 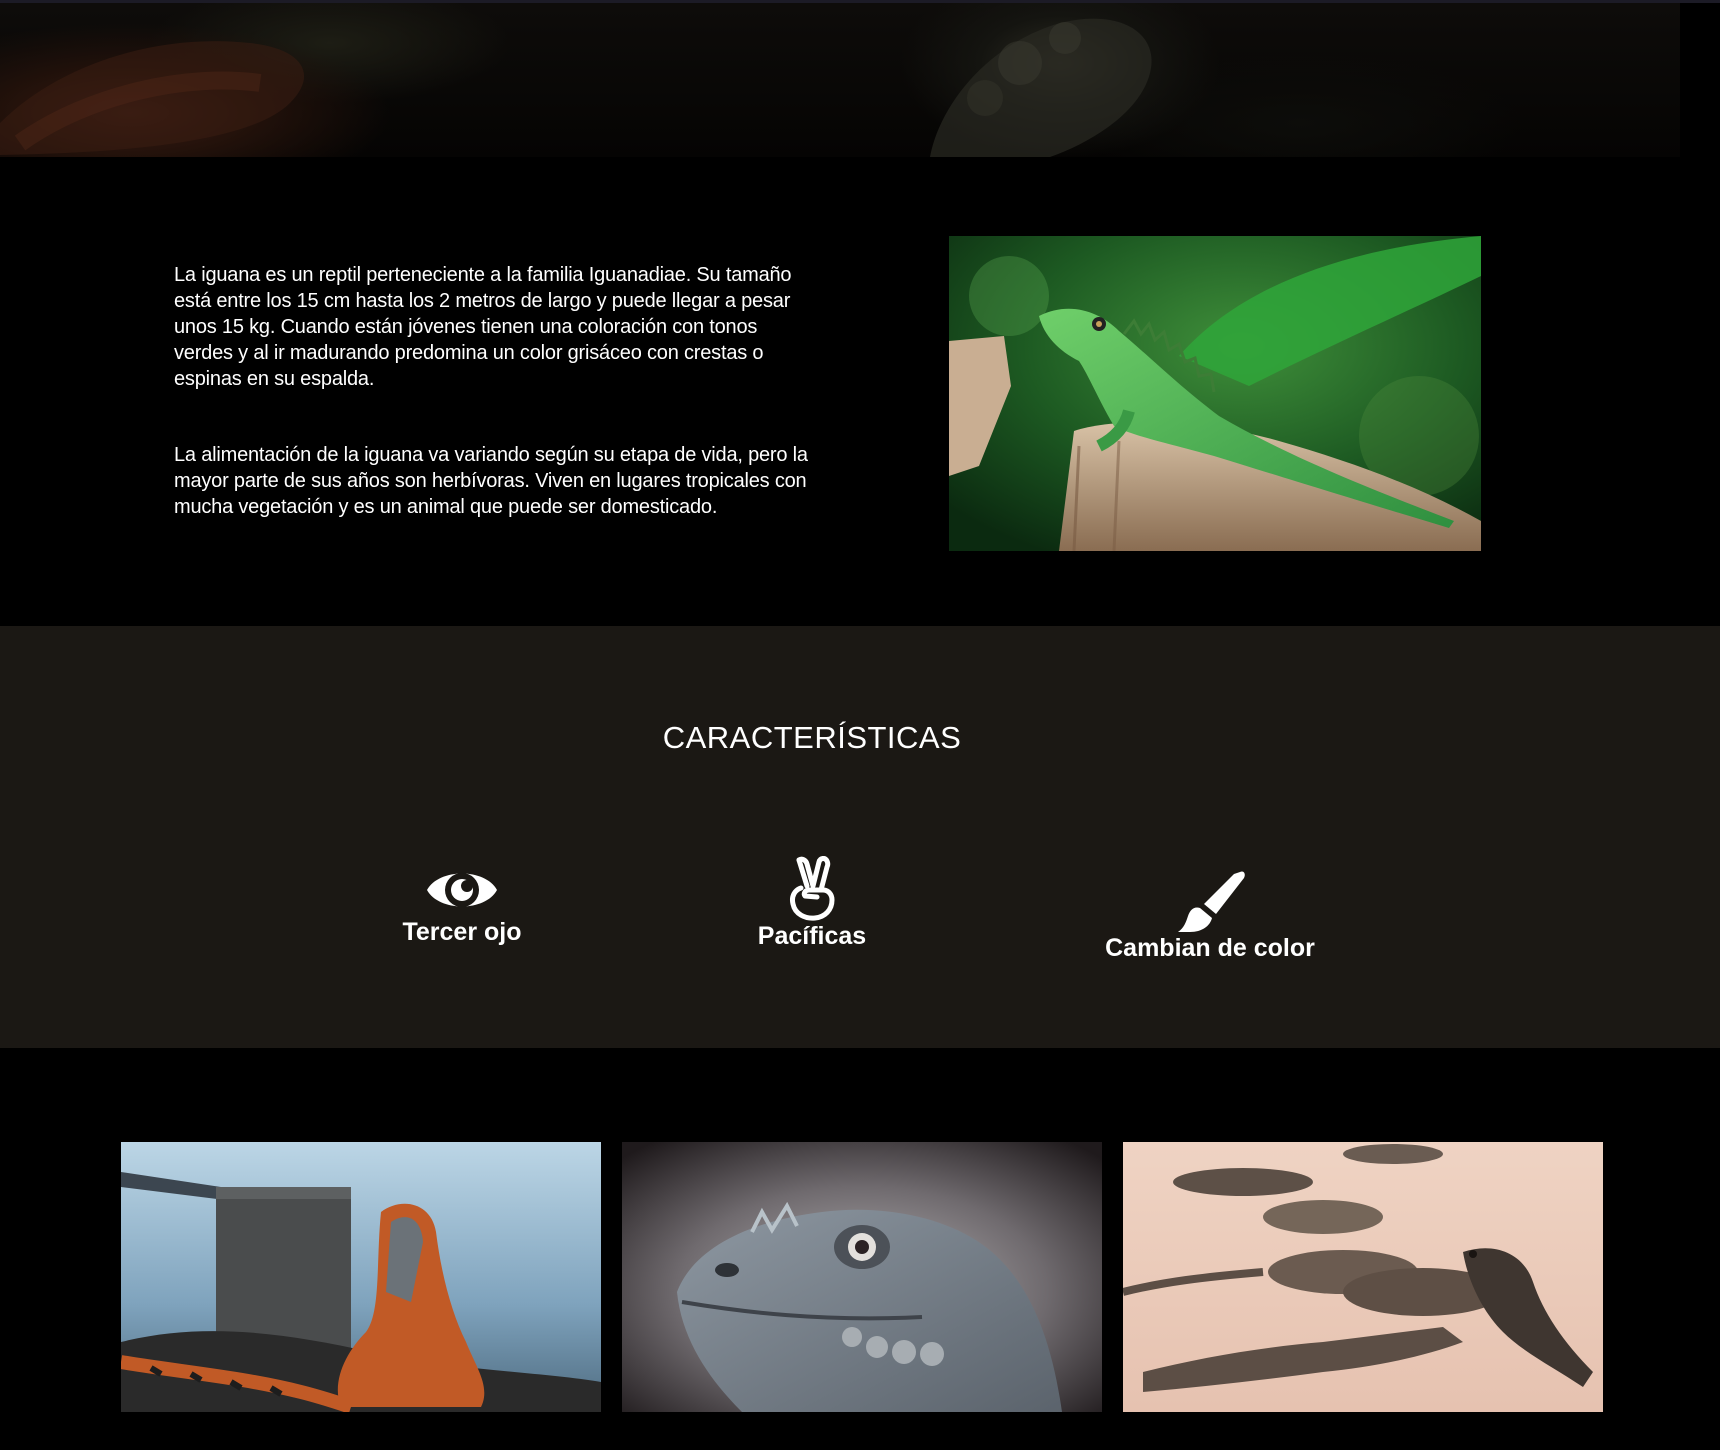 I want to click on iguana-closeup-art, so click(x=862, y=1277).